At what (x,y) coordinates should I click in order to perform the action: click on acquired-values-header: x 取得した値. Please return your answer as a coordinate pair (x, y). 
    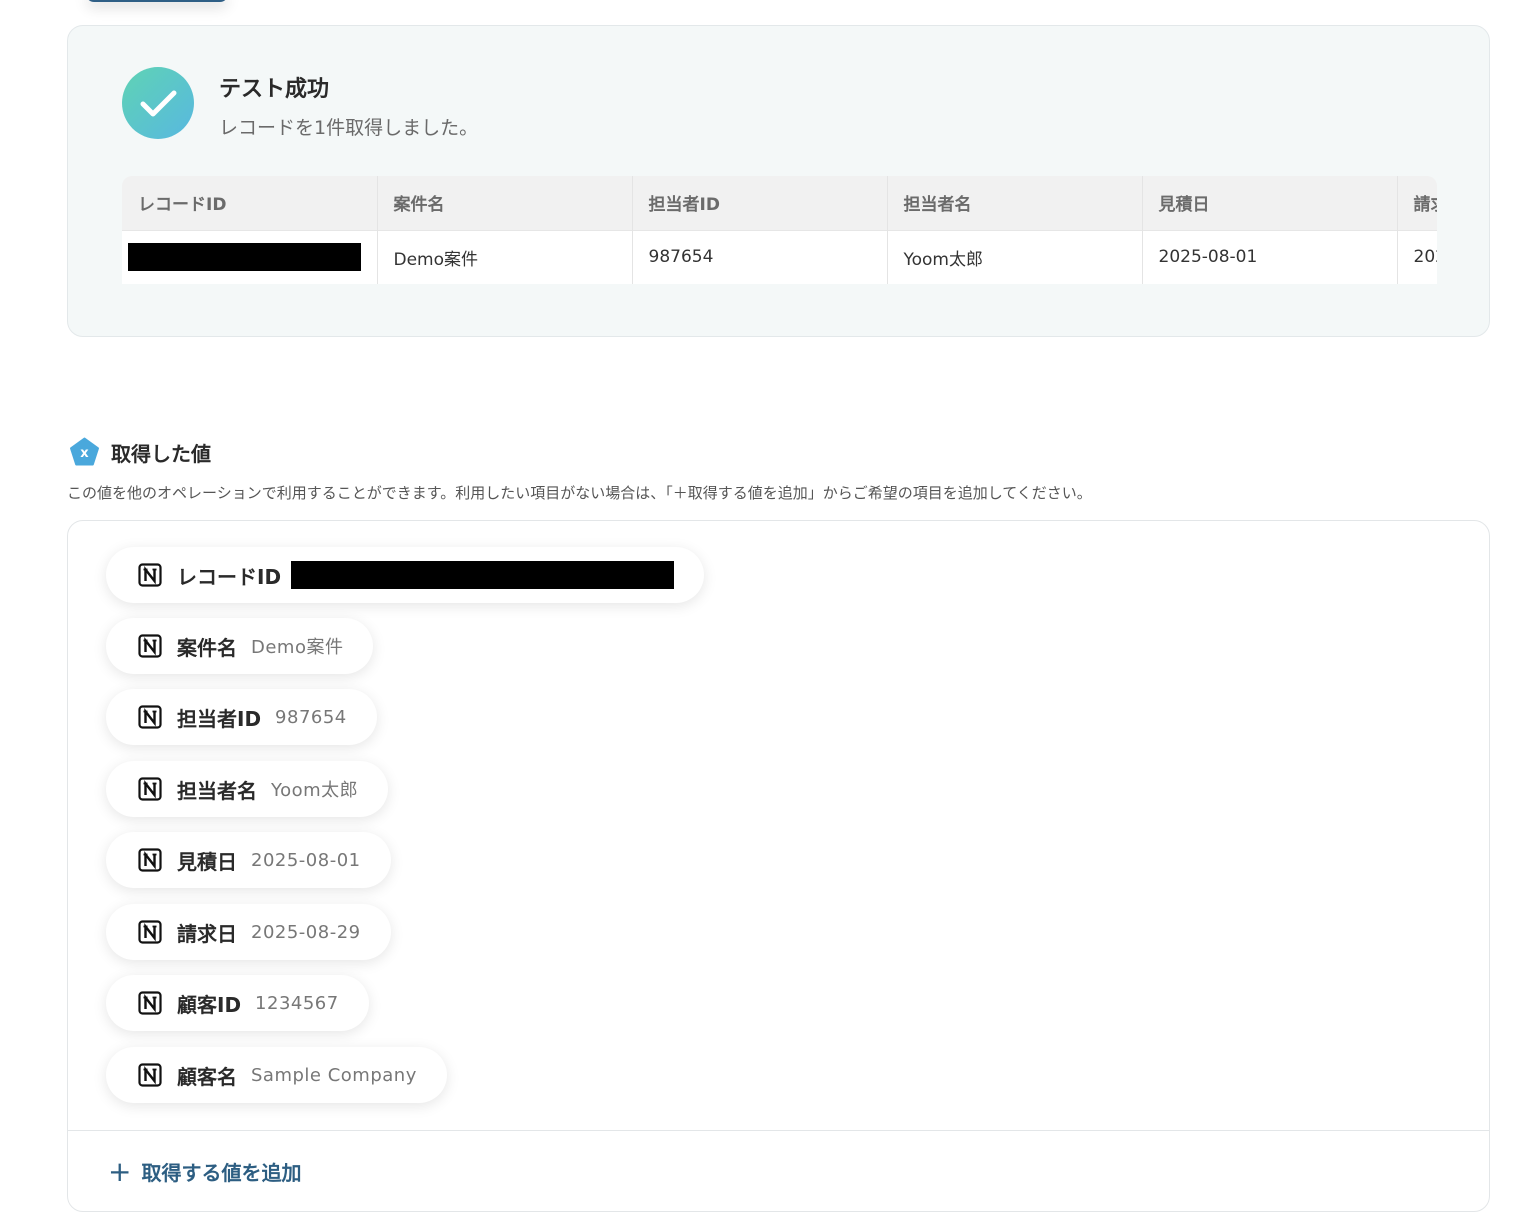
    Looking at the image, I should click on (140, 452).